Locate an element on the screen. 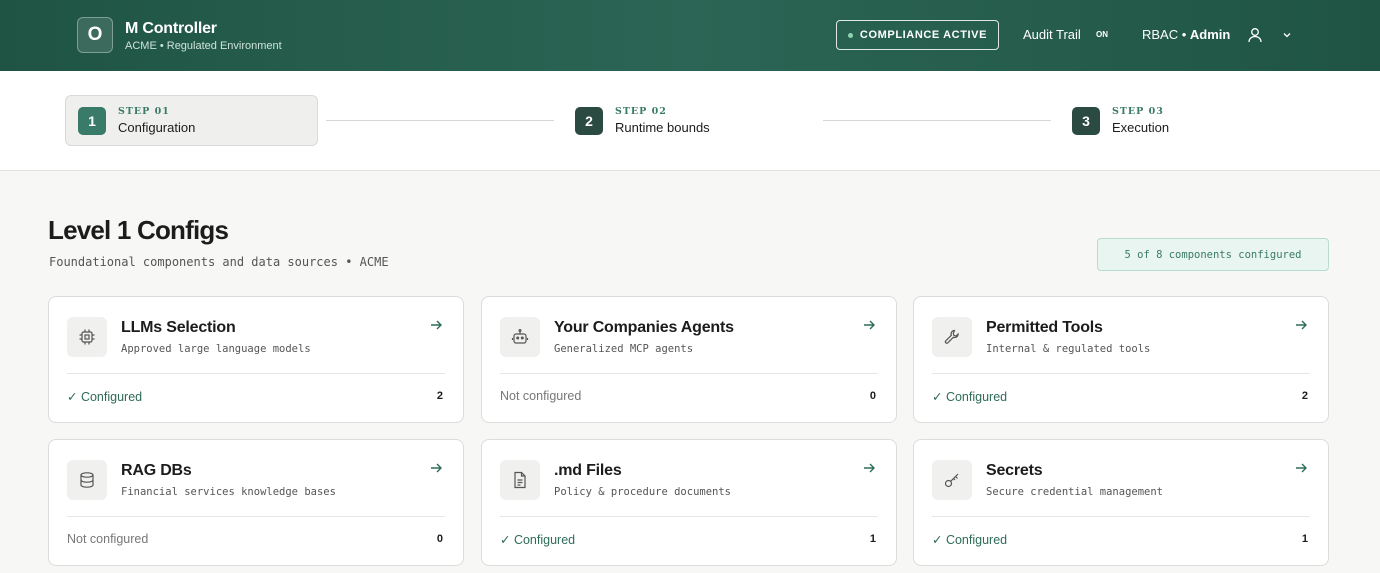 The height and width of the screenshot is (573, 1380). card-title: Secrets is located at coordinates (1014, 470).